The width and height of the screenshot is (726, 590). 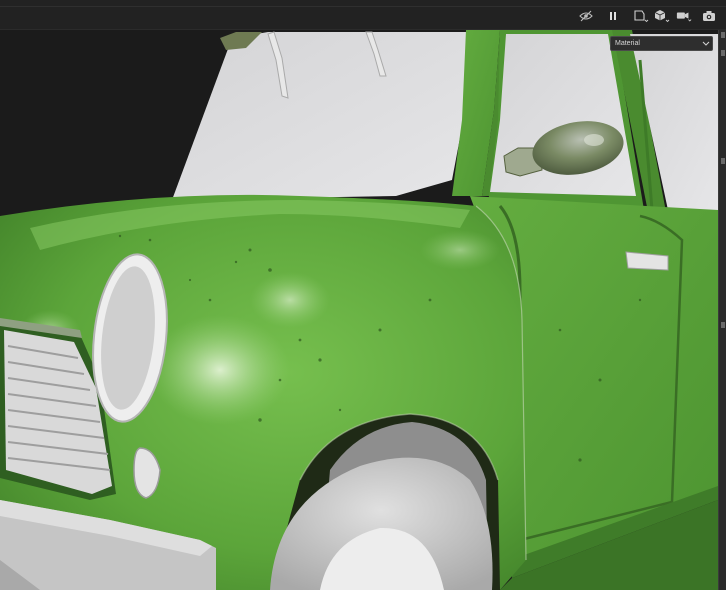 I want to click on viewport-toolbar, so click(x=363, y=15).